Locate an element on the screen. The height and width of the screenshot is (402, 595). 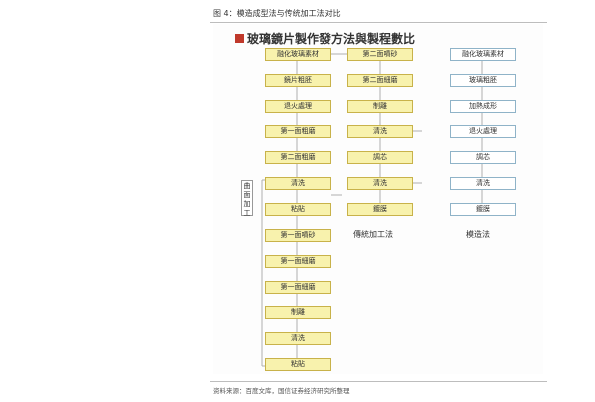
col3-step-3: 加熱成形 is located at coordinates (483, 106).